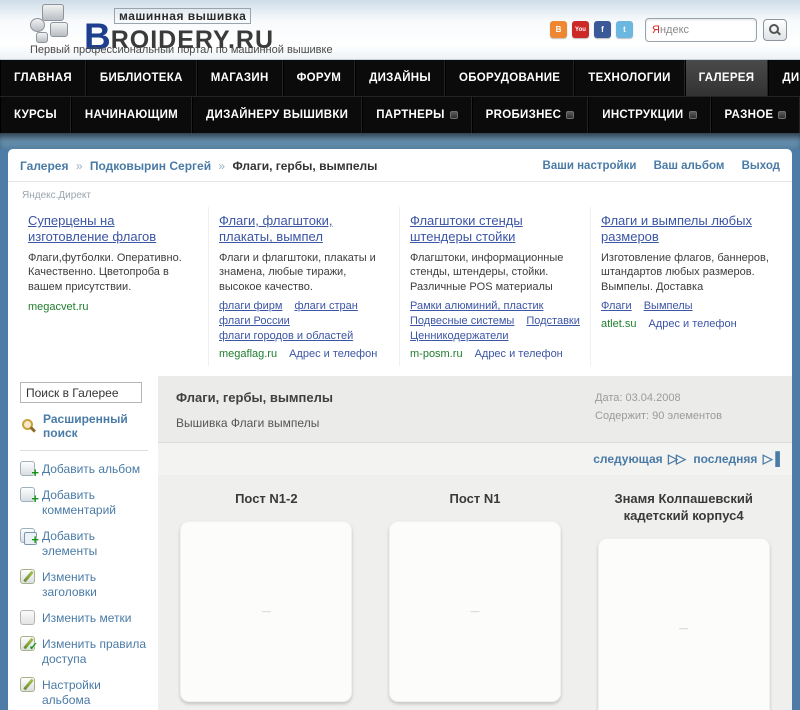 This screenshot has width=800, height=710. I want to click on pagination-last-link: последняя, so click(725, 459).